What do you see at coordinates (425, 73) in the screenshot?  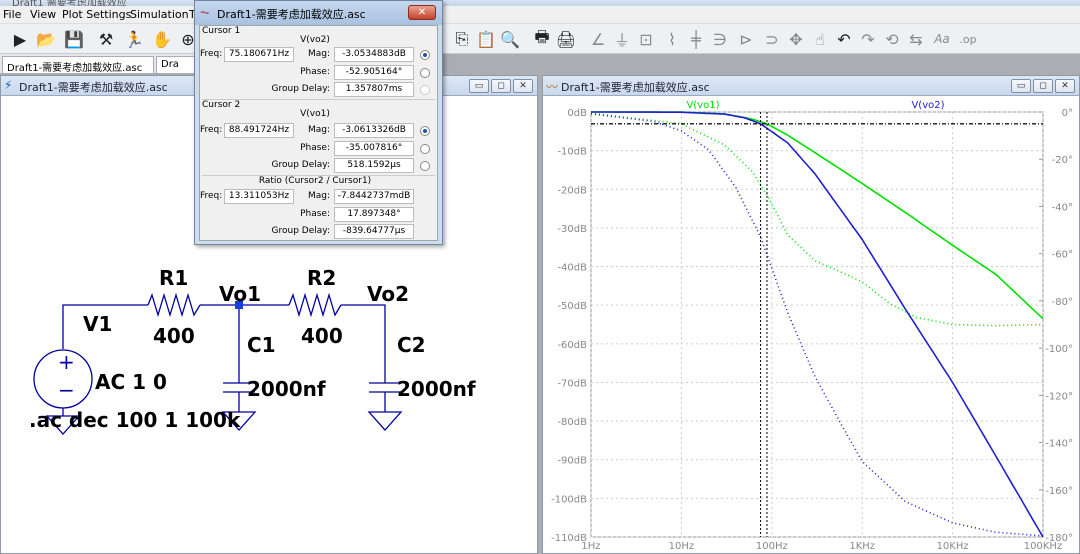 I see `cursor1-phase-radio` at bounding box center [425, 73].